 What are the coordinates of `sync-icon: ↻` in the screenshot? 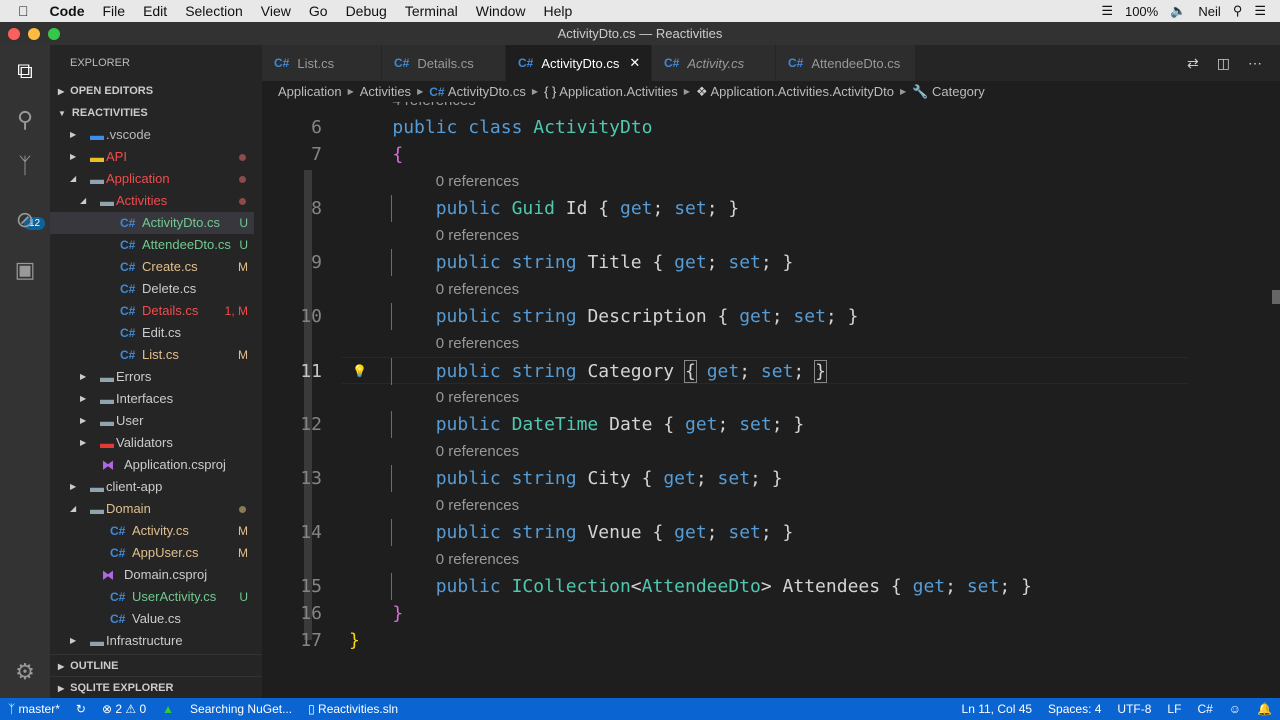 It's located at (81, 709).